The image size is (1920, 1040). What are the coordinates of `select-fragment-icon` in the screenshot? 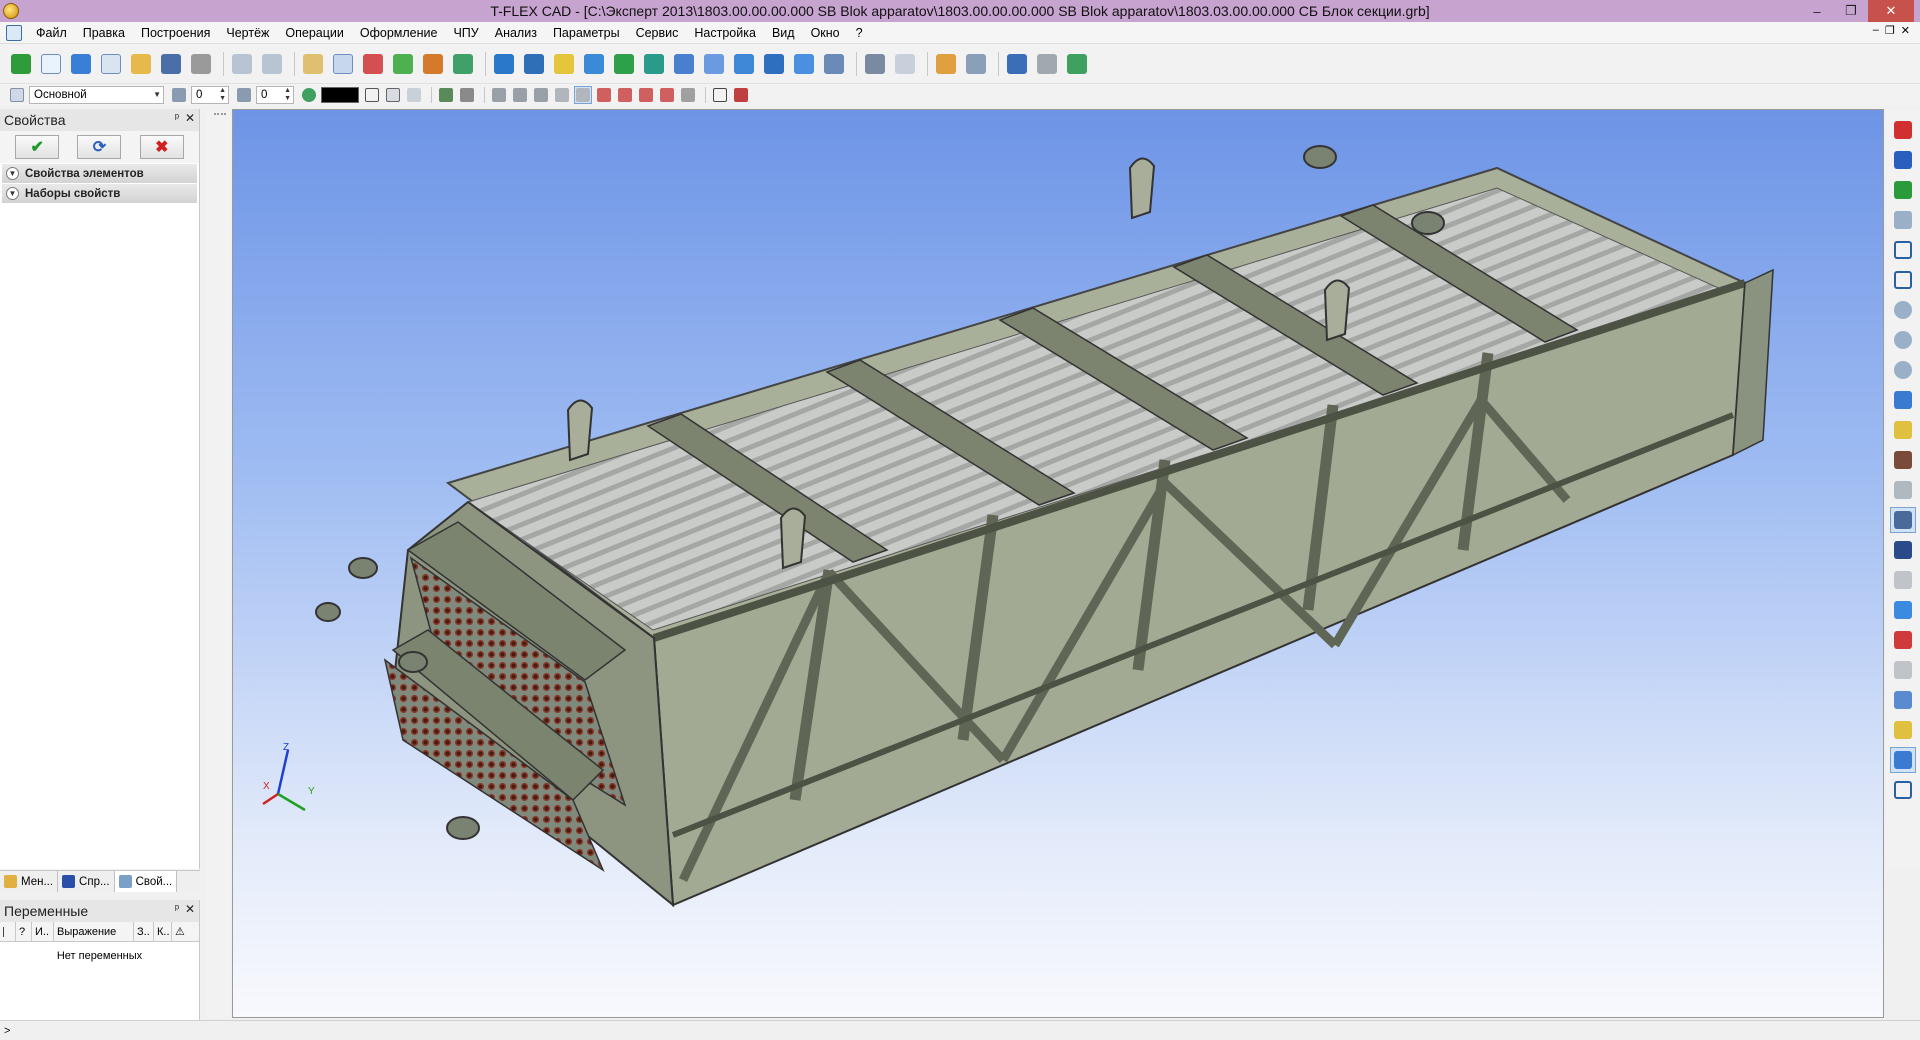 It's located at (720, 95).